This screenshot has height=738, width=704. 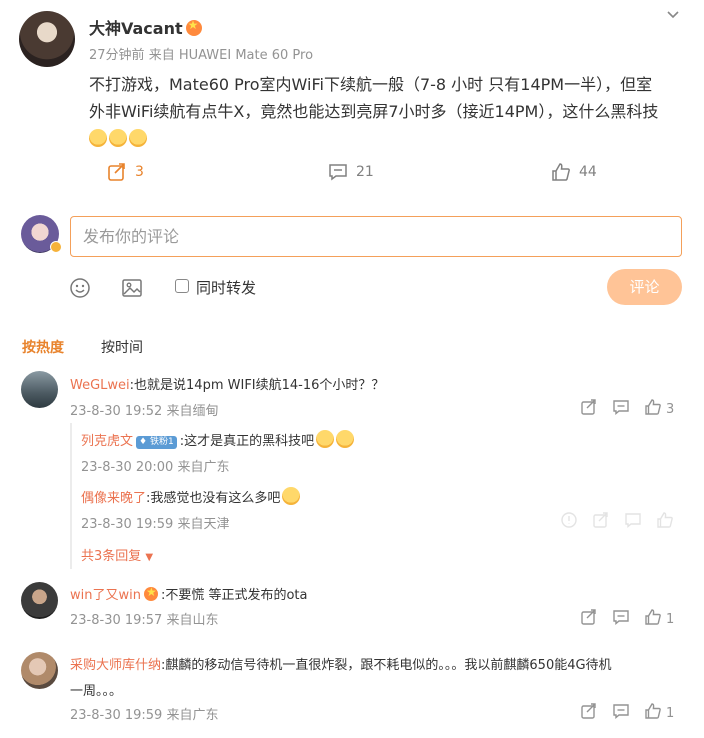 What do you see at coordinates (80, 288) in the screenshot?
I see `emoji-picker-icon` at bounding box center [80, 288].